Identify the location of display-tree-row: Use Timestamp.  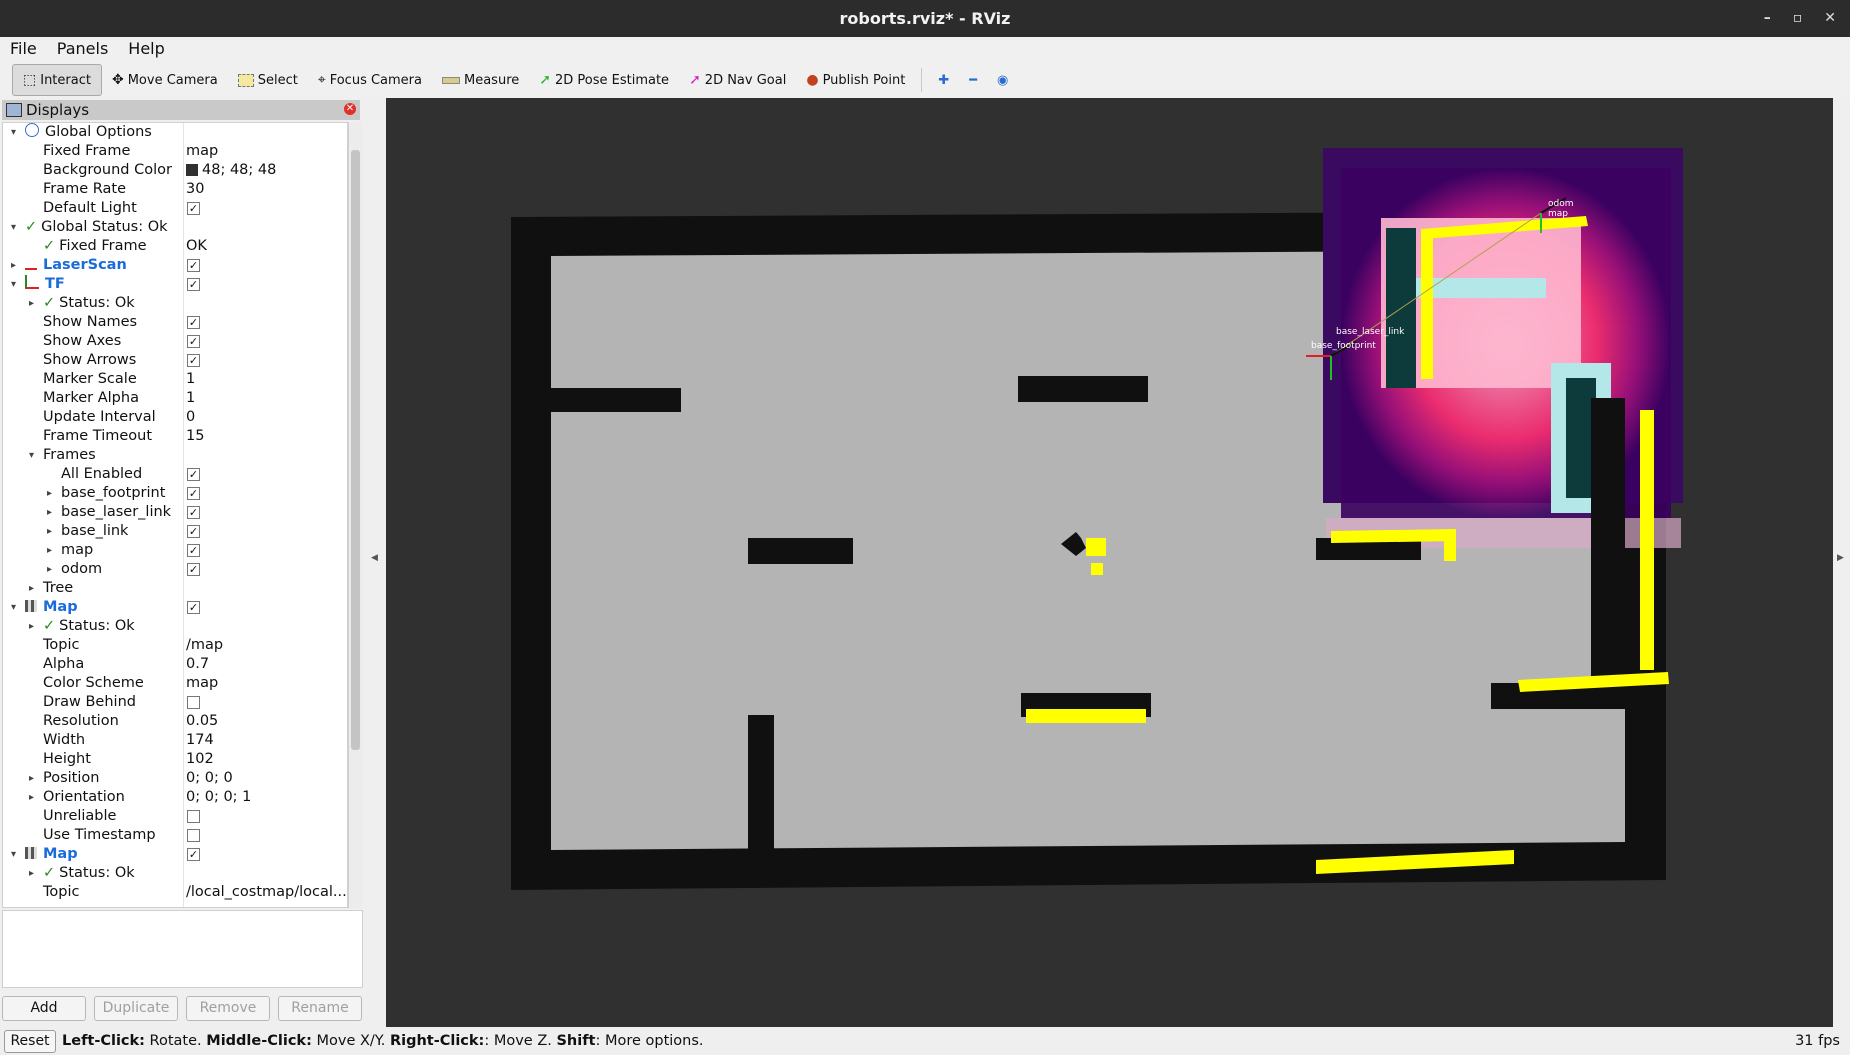
(175, 835).